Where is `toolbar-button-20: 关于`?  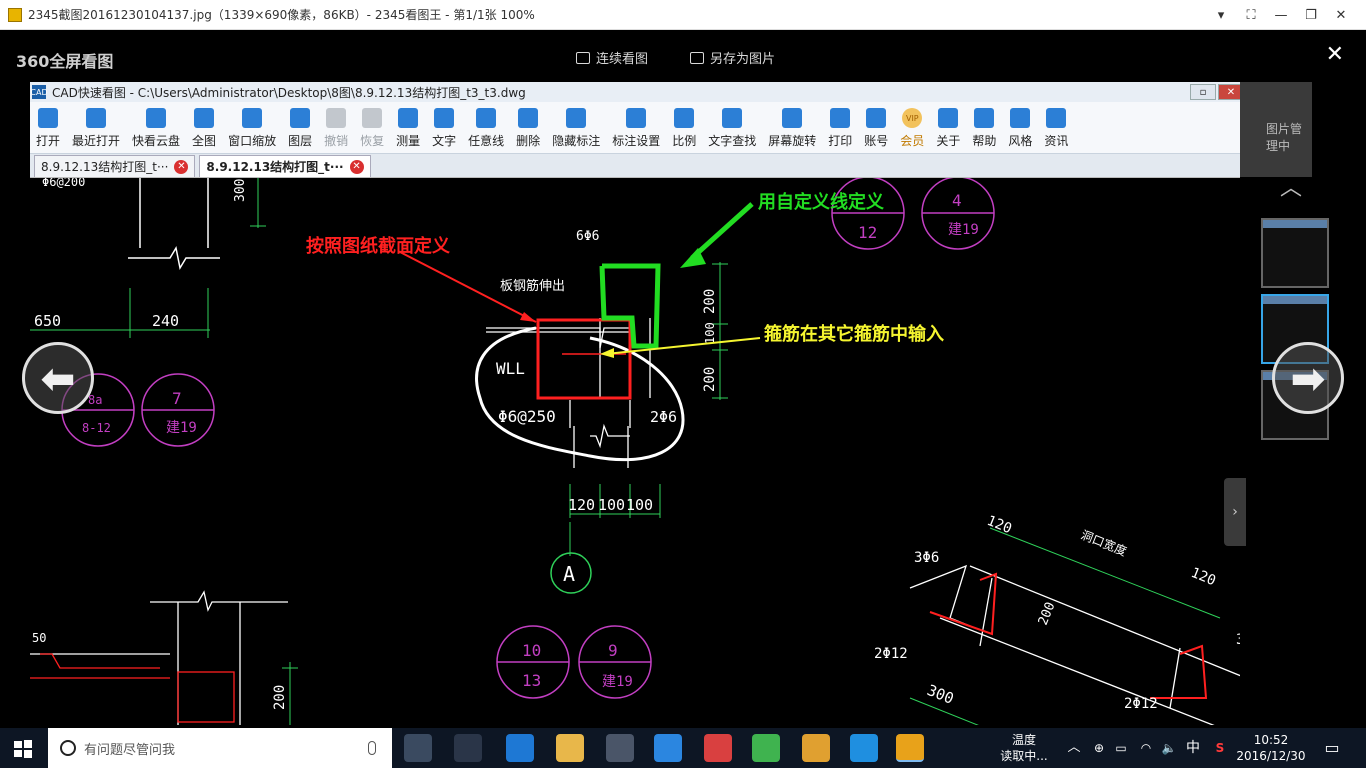 toolbar-button-20: 关于 is located at coordinates (948, 128).